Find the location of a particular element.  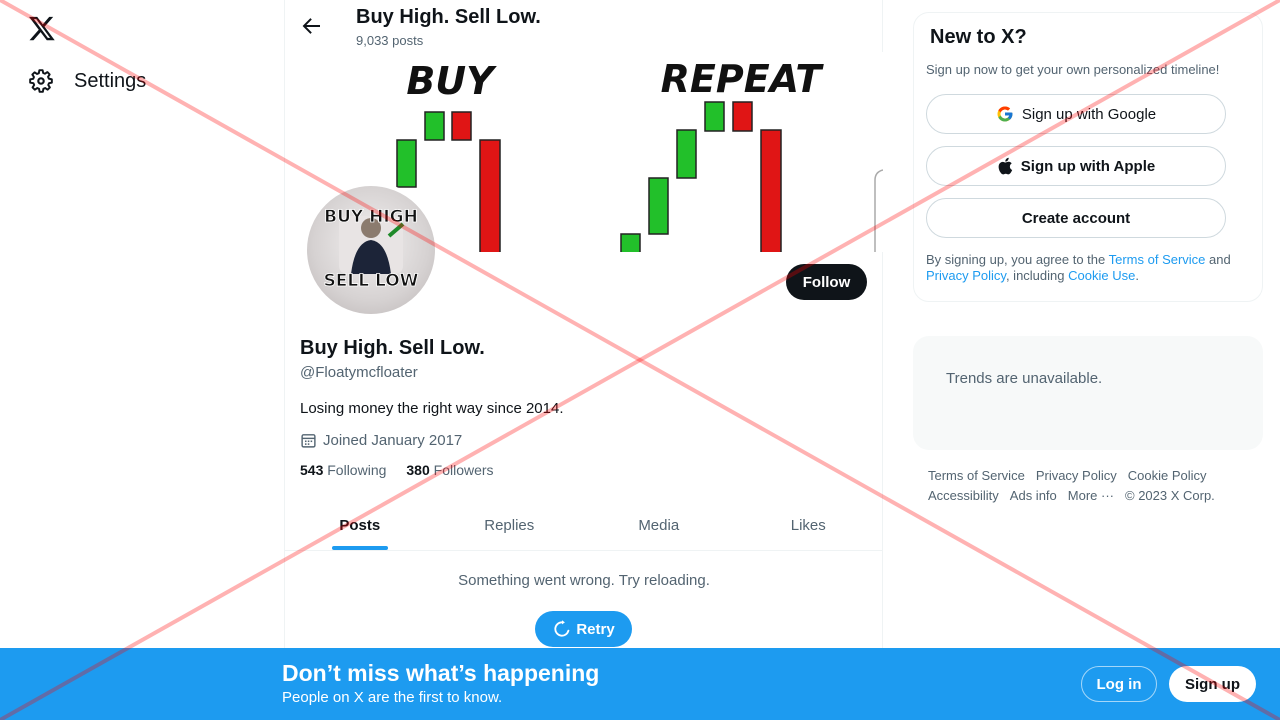

tab-likes-label: Likes is located at coordinates (808, 525).